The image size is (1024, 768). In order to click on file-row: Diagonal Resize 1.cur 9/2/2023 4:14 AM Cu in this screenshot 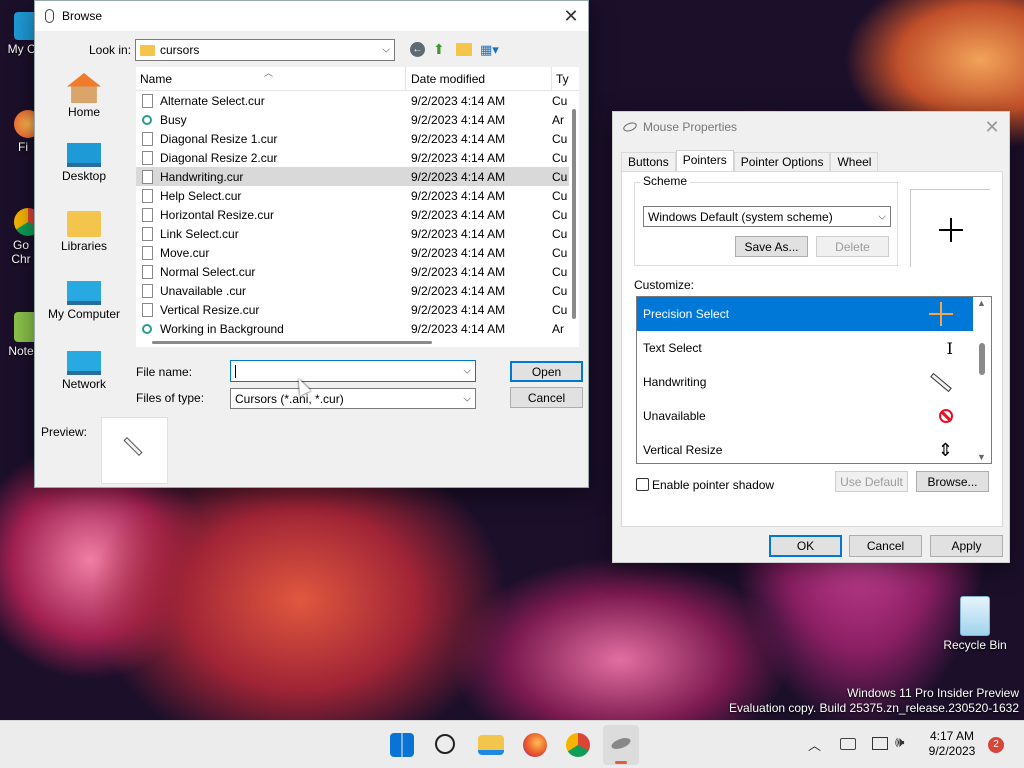, I will do `click(357, 138)`.